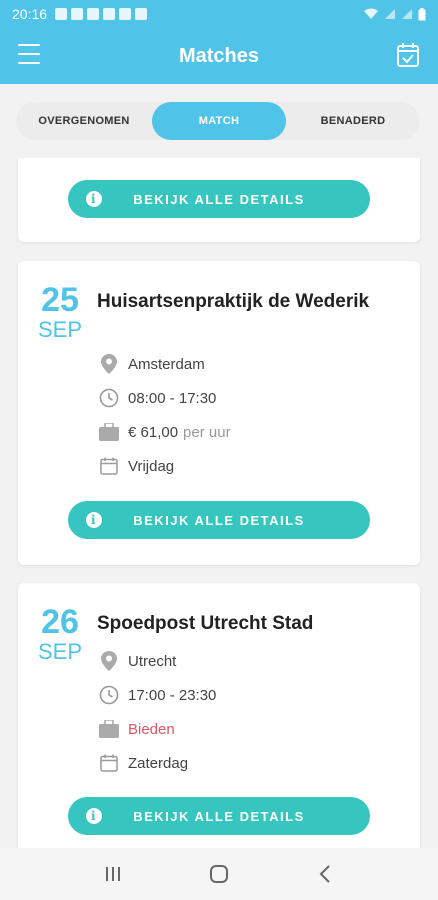 The height and width of the screenshot is (900, 438). I want to click on recent-apps-icon, so click(113, 874).